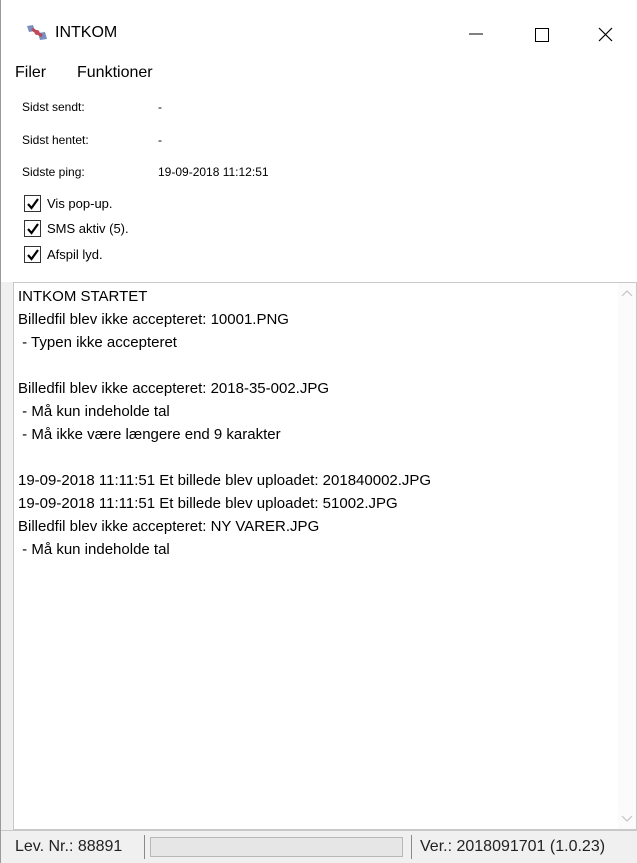 This screenshot has height=863, width=637. What do you see at coordinates (37, 32) in the screenshot?
I see `satellite-icon` at bounding box center [37, 32].